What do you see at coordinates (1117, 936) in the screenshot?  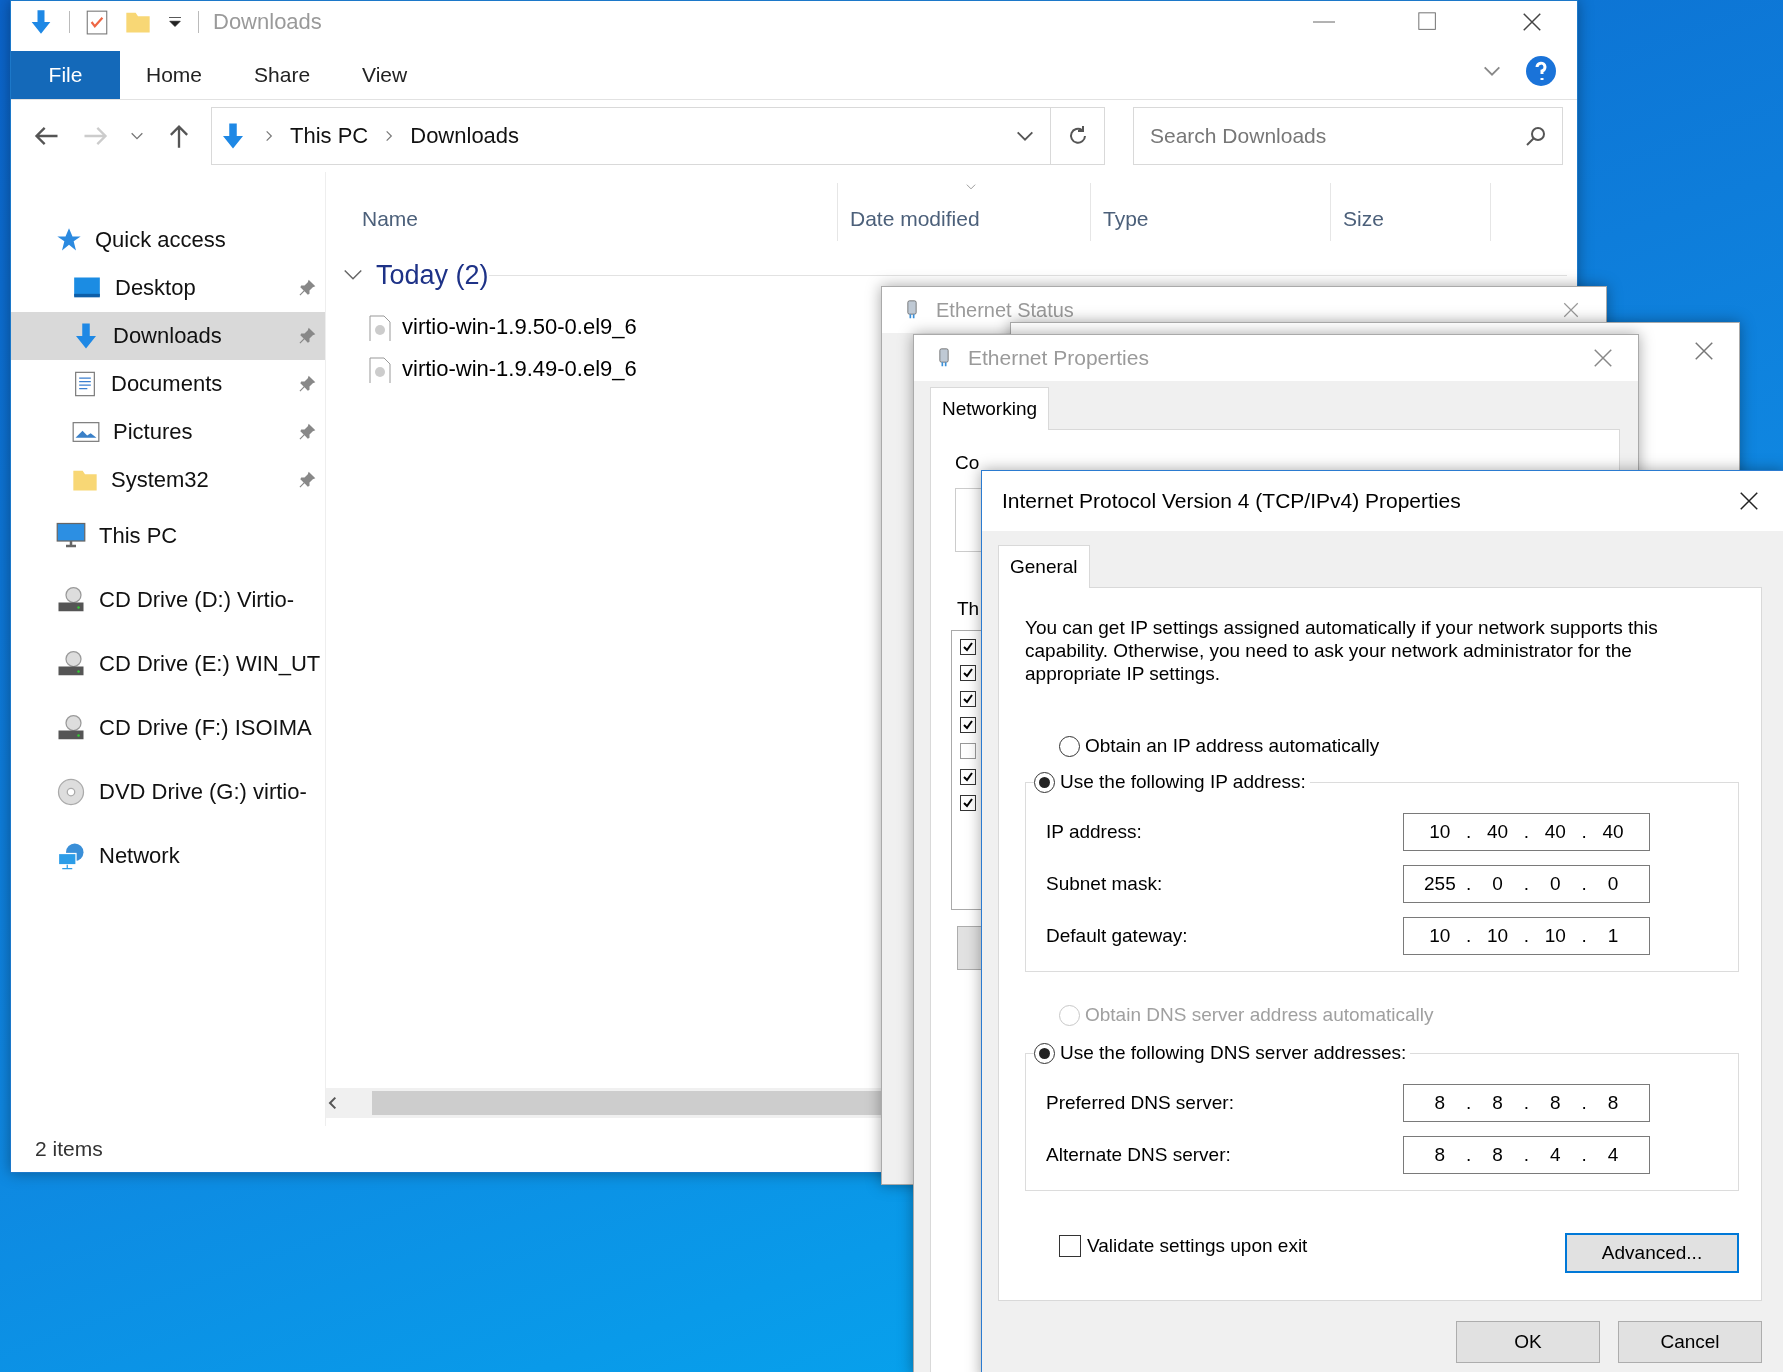 I see `field-label: Default gateway:` at bounding box center [1117, 936].